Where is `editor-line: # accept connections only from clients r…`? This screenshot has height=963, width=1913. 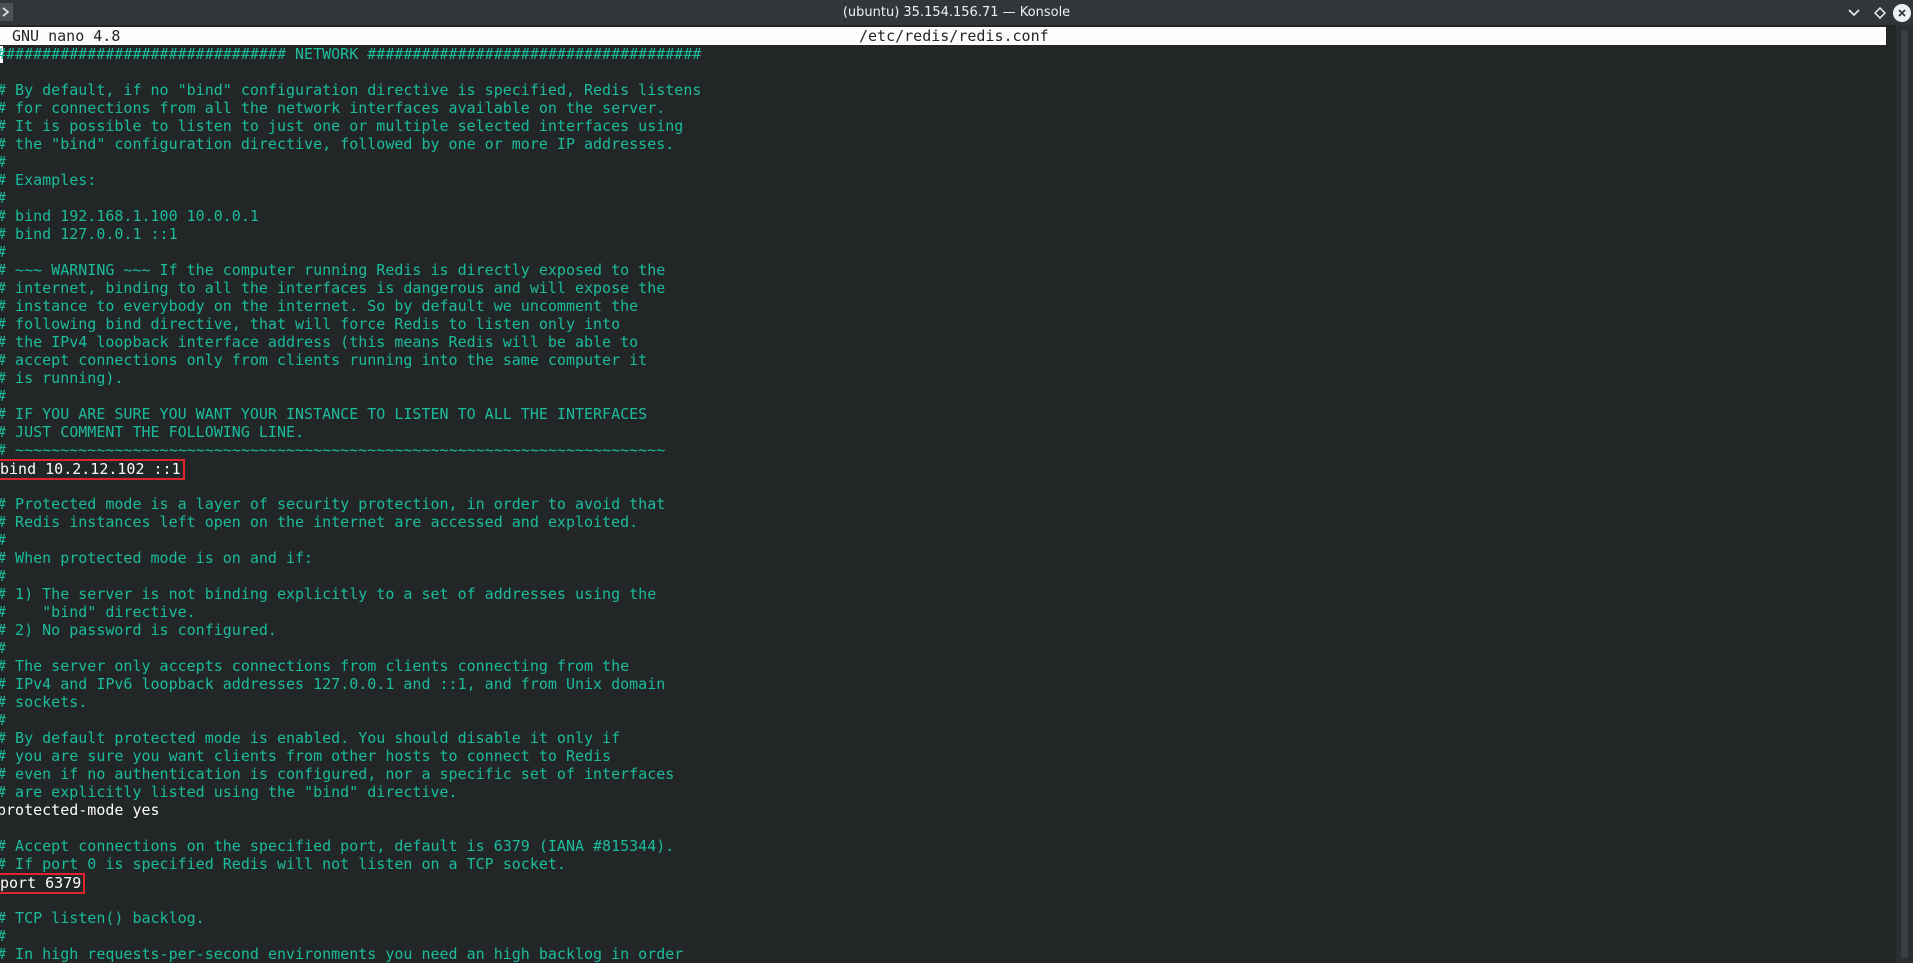
editor-line: # accept connections only from clients r… is located at coordinates (350, 360).